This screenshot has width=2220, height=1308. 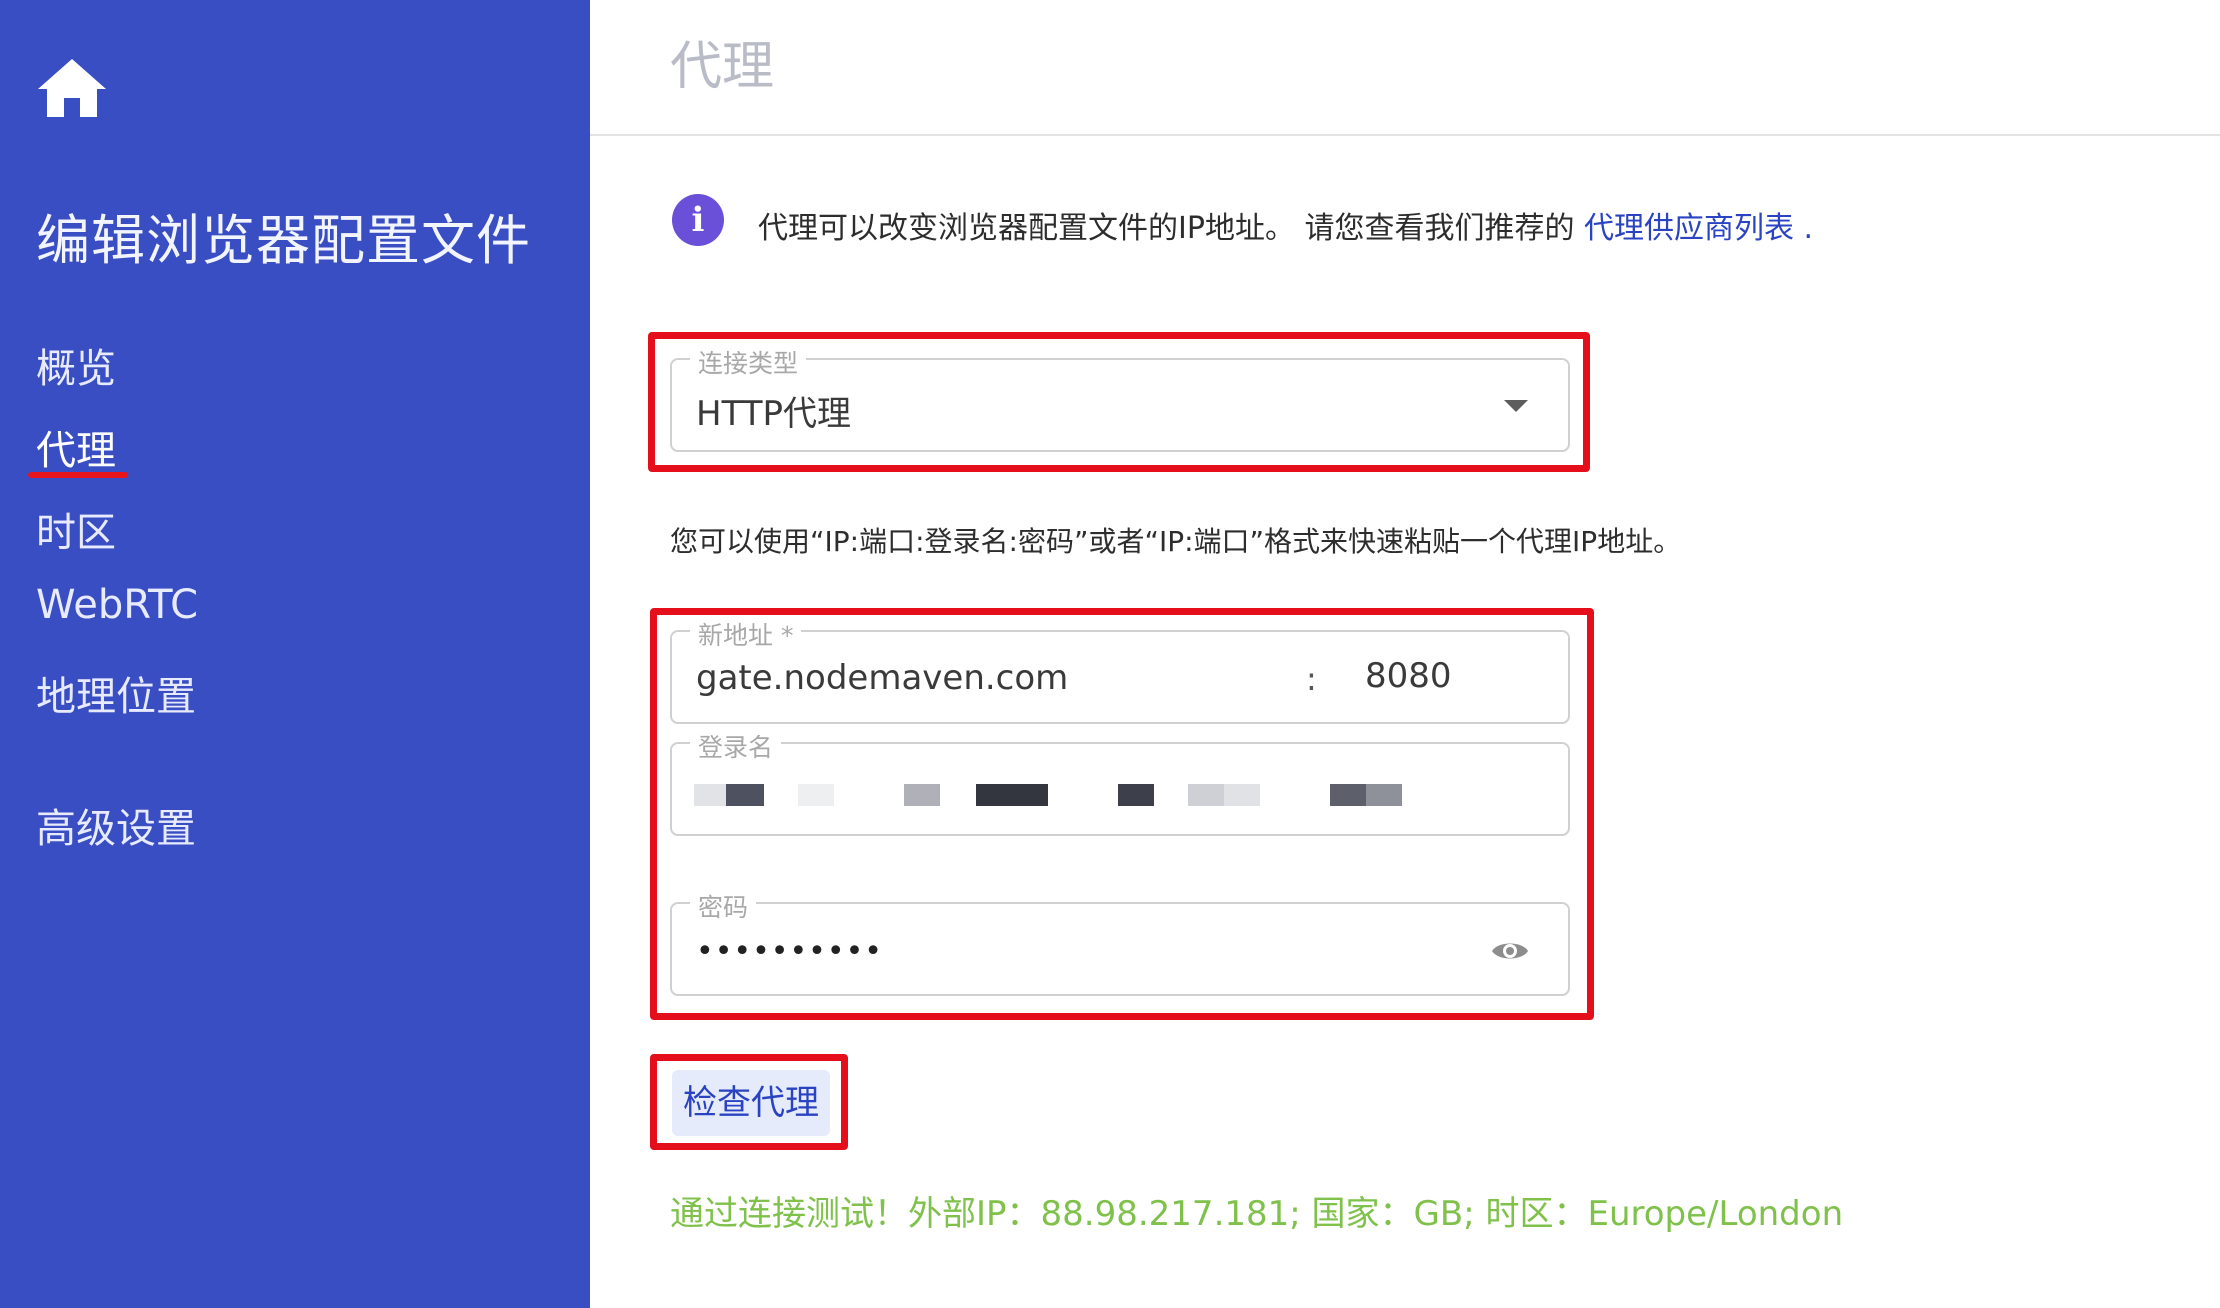 I want to click on sidebar-item-proxy: 代理, so click(x=76, y=447).